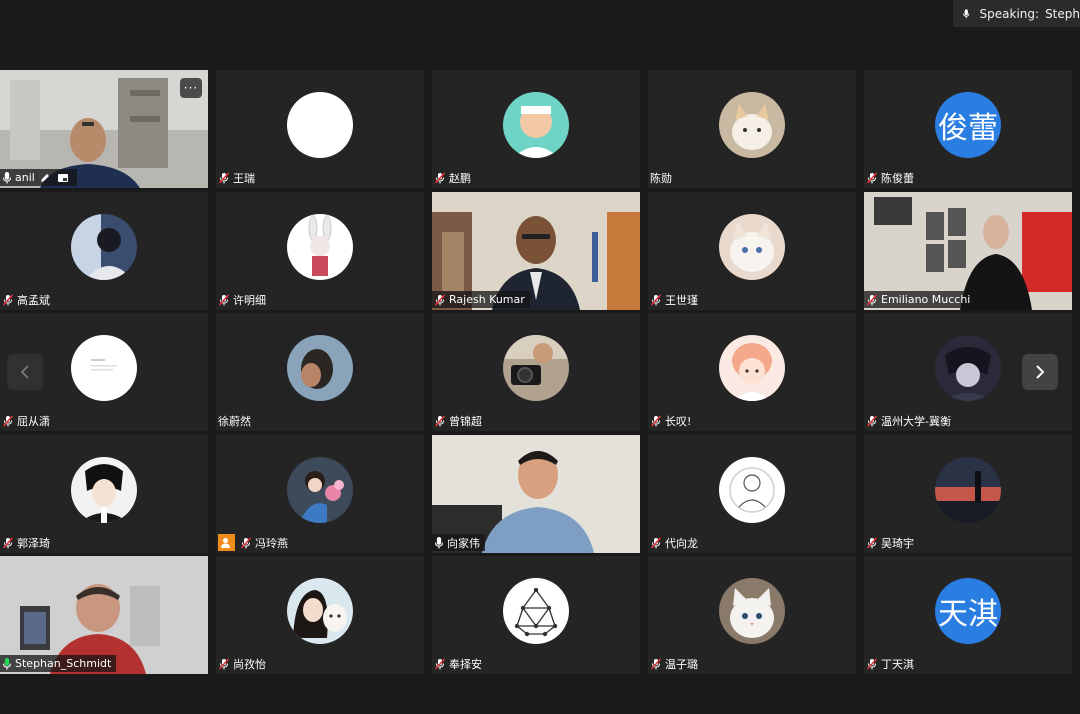 This screenshot has height=714, width=1080. Describe the element at coordinates (271, 543) in the screenshot. I see `participant-name: 冯玲燕` at that location.